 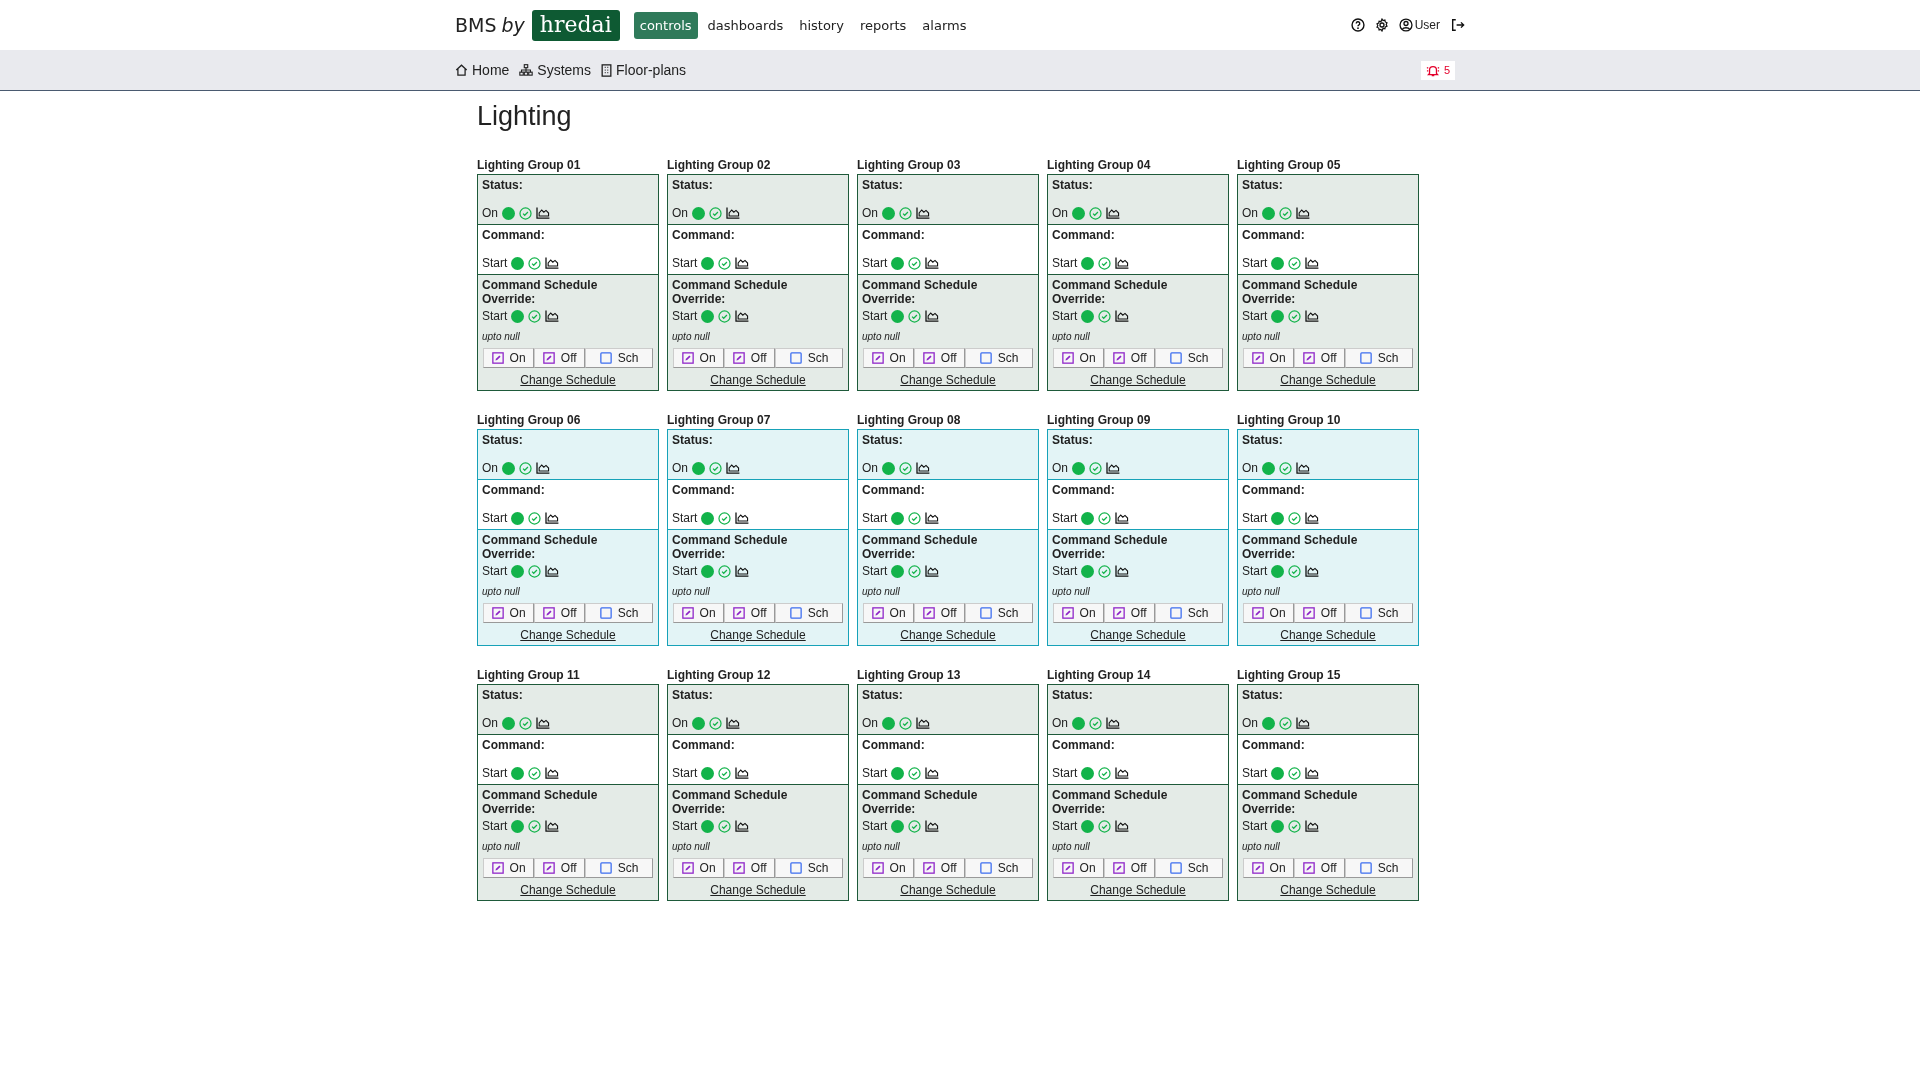 What do you see at coordinates (665, 25) in the screenshot?
I see `nav-tab: controls` at bounding box center [665, 25].